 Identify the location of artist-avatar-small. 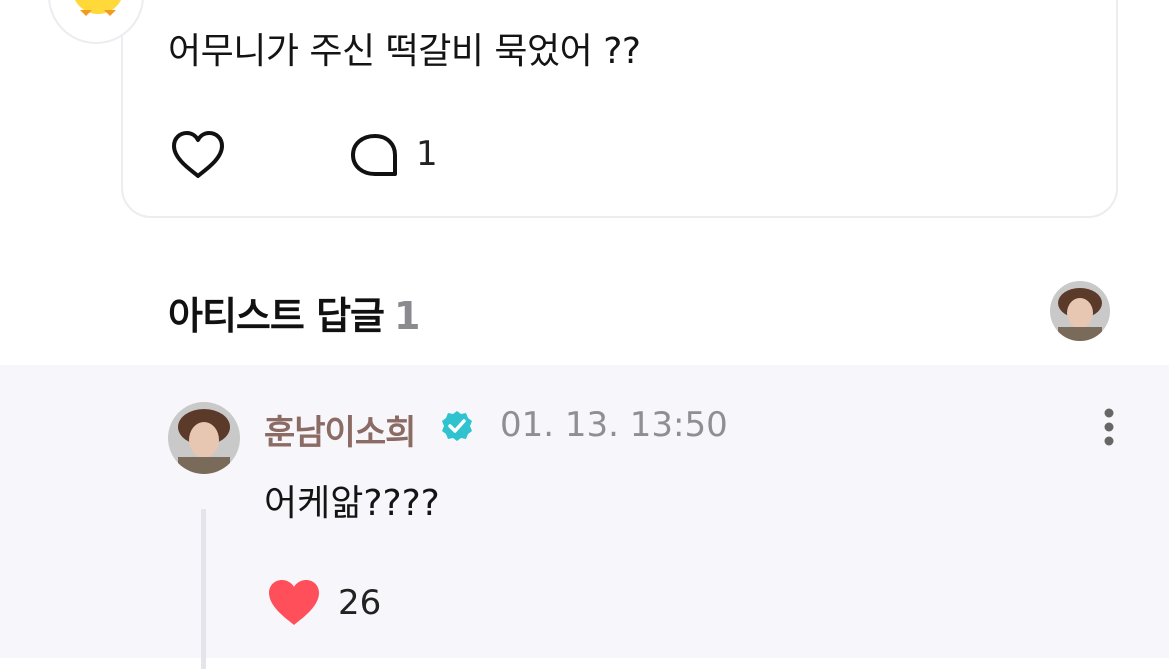
(1080, 311).